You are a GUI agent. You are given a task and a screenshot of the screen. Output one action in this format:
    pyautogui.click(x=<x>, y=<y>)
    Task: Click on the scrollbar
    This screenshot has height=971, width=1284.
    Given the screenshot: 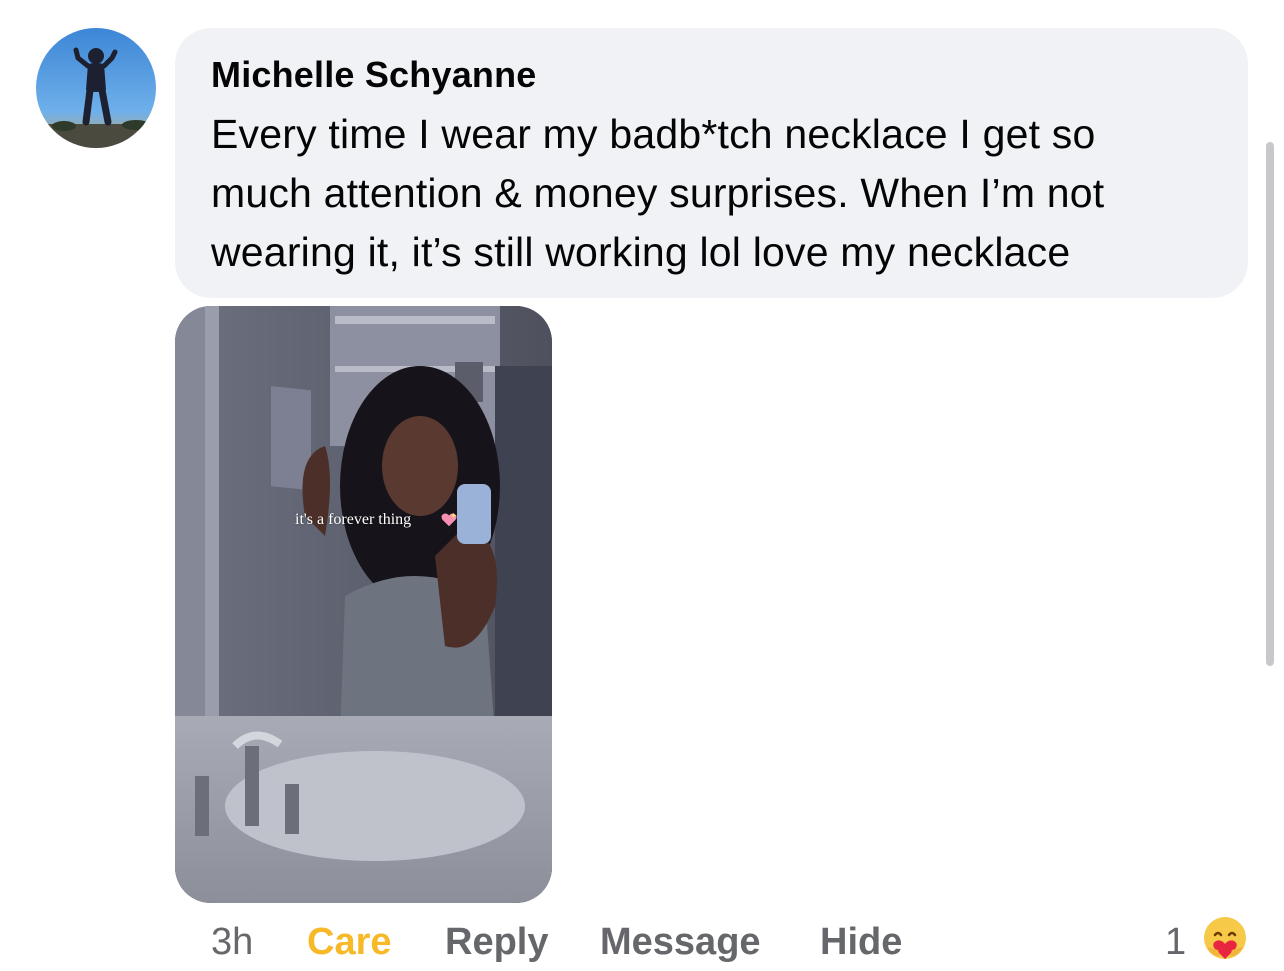 What is the action you would take?
    pyautogui.click(x=1270, y=404)
    